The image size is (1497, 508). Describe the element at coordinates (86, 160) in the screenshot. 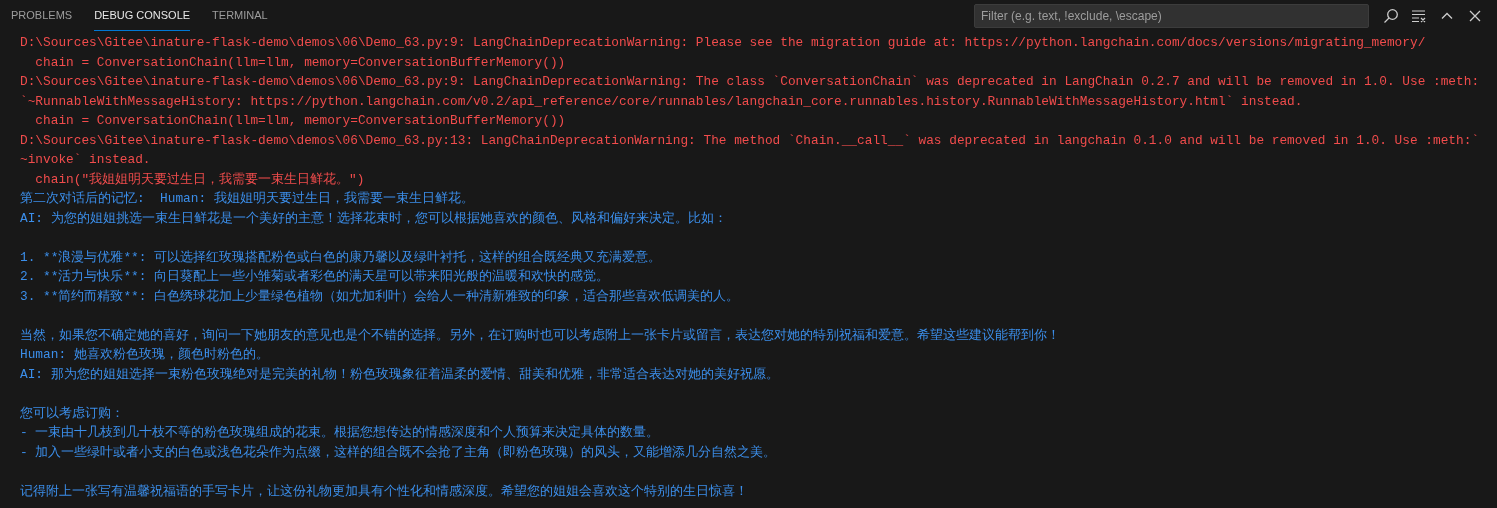

I see `warning-line: ~invoke` instead.` at that location.